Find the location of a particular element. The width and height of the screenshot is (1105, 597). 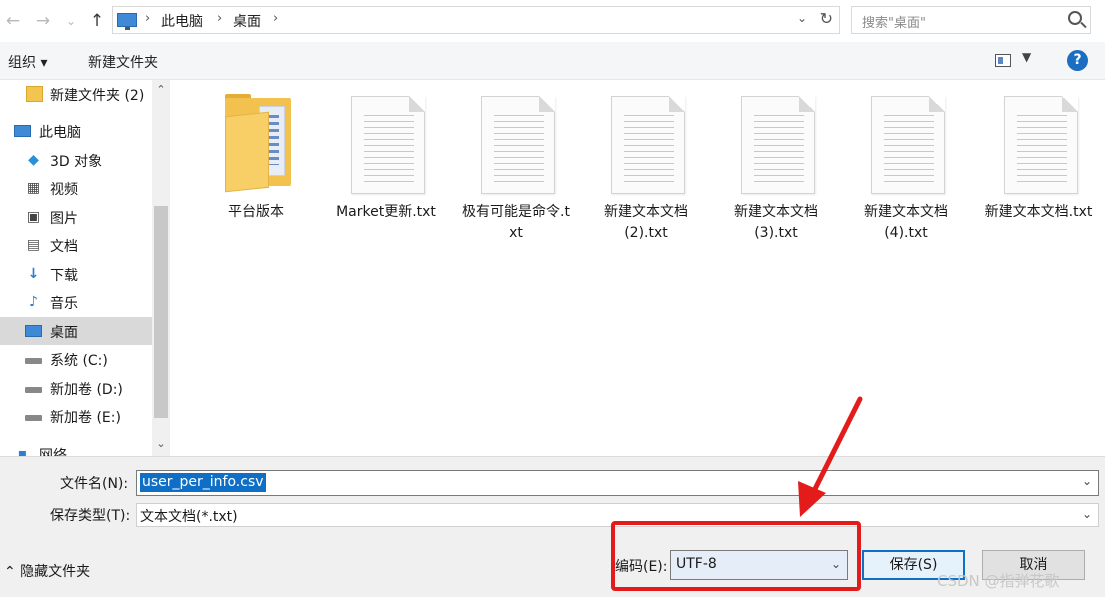

nav-item-label: 新加卷 (D:) is located at coordinates (86, 390).